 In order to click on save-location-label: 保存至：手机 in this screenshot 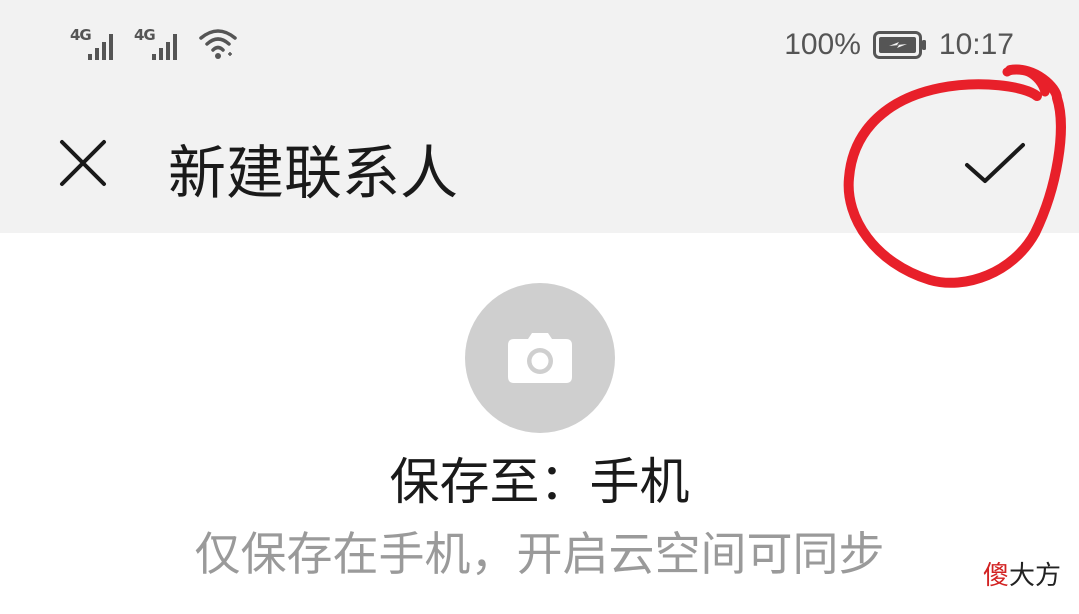, I will do `click(539, 478)`.